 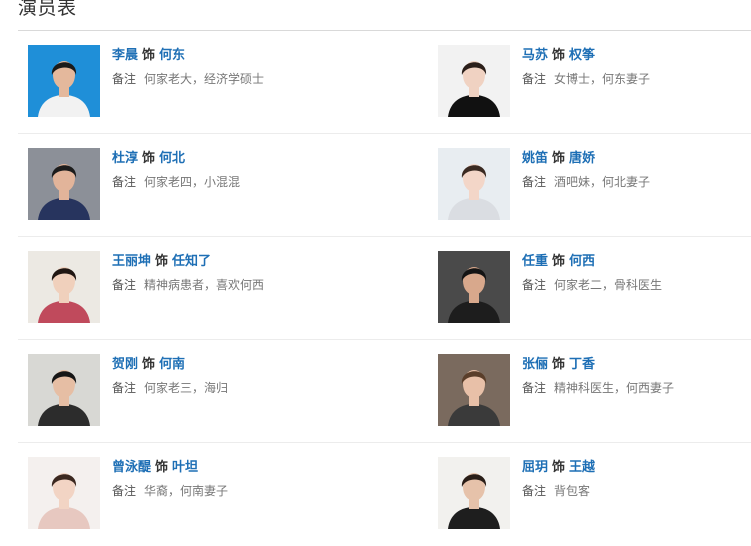 I want to click on actor-name-link: 杜淳, so click(x=125, y=158).